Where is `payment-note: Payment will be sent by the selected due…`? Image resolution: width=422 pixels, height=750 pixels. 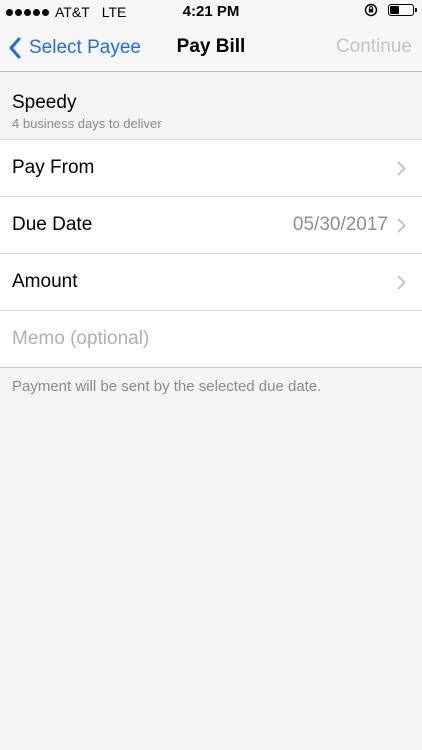 payment-note: Payment will be sent by the selected due… is located at coordinates (167, 386).